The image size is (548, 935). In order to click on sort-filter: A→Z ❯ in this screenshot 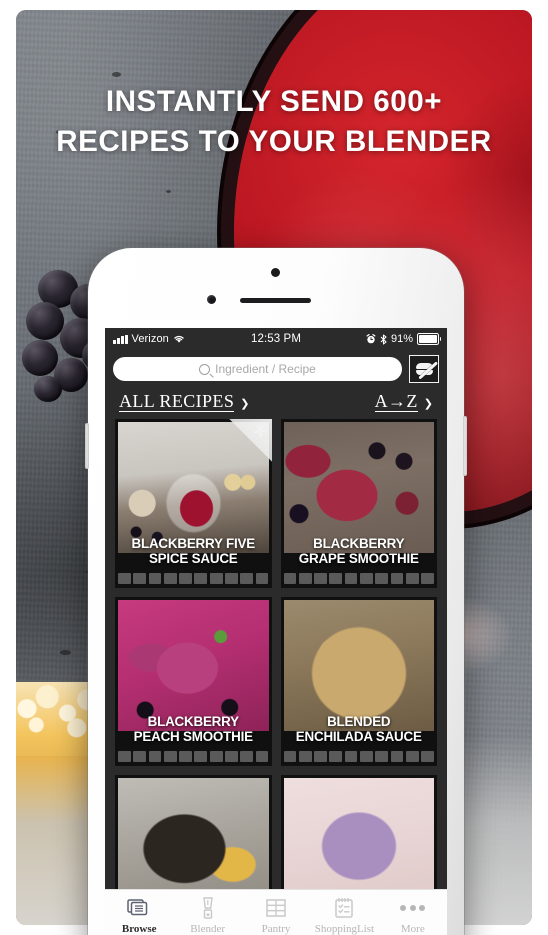, I will do `click(403, 401)`.